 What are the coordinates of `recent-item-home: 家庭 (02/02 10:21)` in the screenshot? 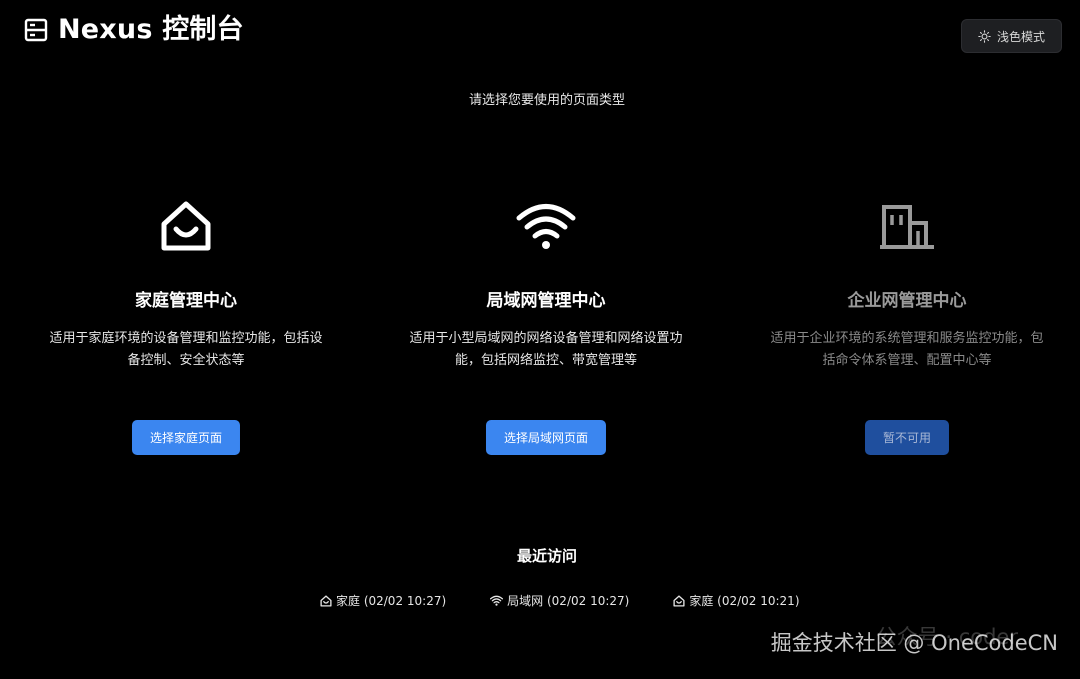 It's located at (736, 600).